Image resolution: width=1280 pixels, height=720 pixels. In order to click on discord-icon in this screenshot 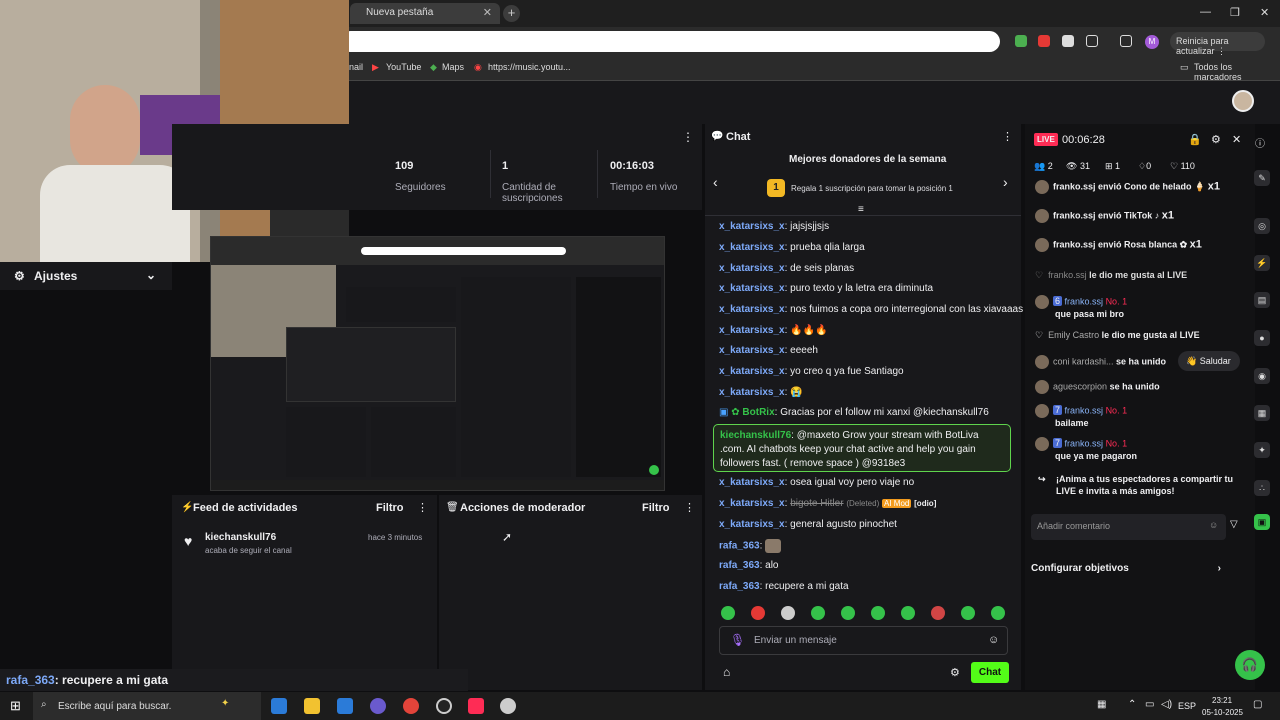, I will do `click(378, 706)`.